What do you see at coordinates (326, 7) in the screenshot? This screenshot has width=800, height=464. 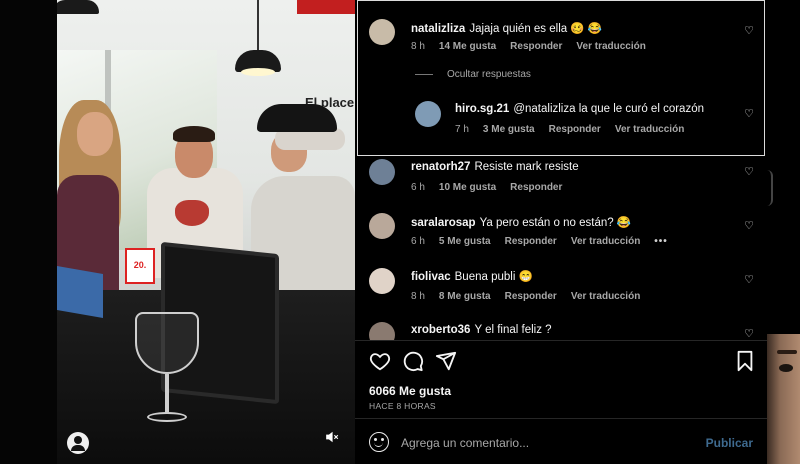 I see `video-red-rail` at bounding box center [326, 7].